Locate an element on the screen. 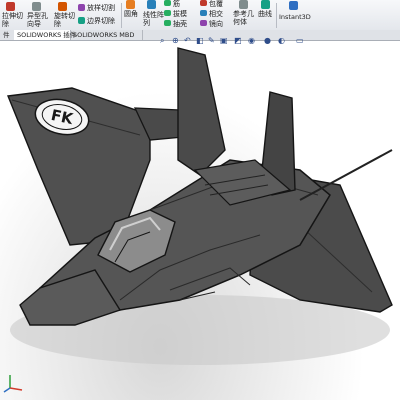 Image resolution: width=400 pixels, height=400 pixels. fillet-label: 圆角 is located at coordinates (131, 14).